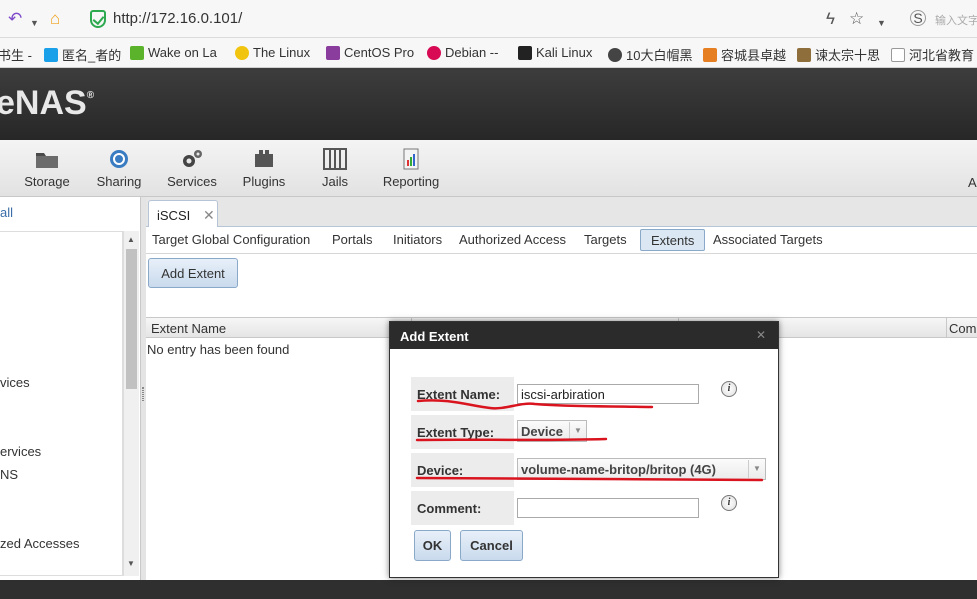  What do you see at coordinates (488, 19) in the screenshot?
I see `browser-address-bar: ↶ ▼ ⌂ http://172.16.0.101/ ϟ ☆ ▼ S 输入文字` at bounding box center [488, 19].